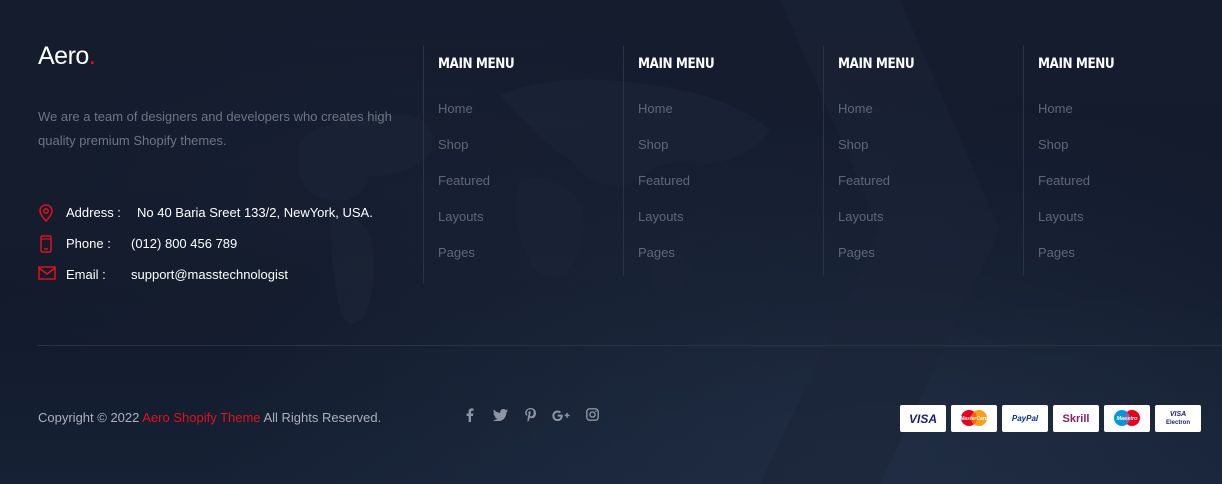  Describe the element at coordinates (201, 417) in the screenshot. I see `copyright-brand-link: Aero Shopify Theme` at that location.